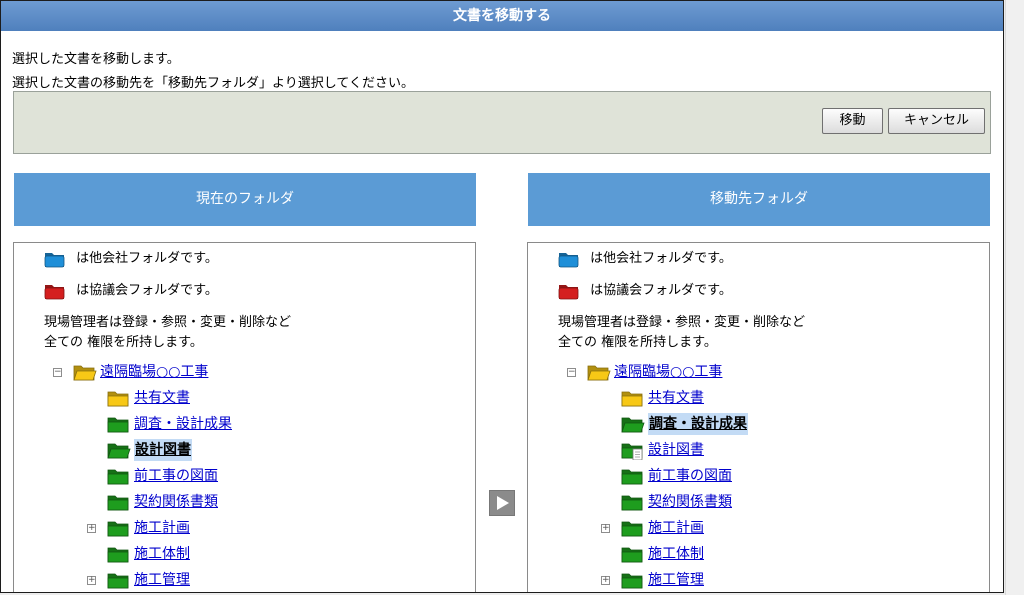  I want to click on destination-folder-header: 移動先フォルダ, so click(759, 199).